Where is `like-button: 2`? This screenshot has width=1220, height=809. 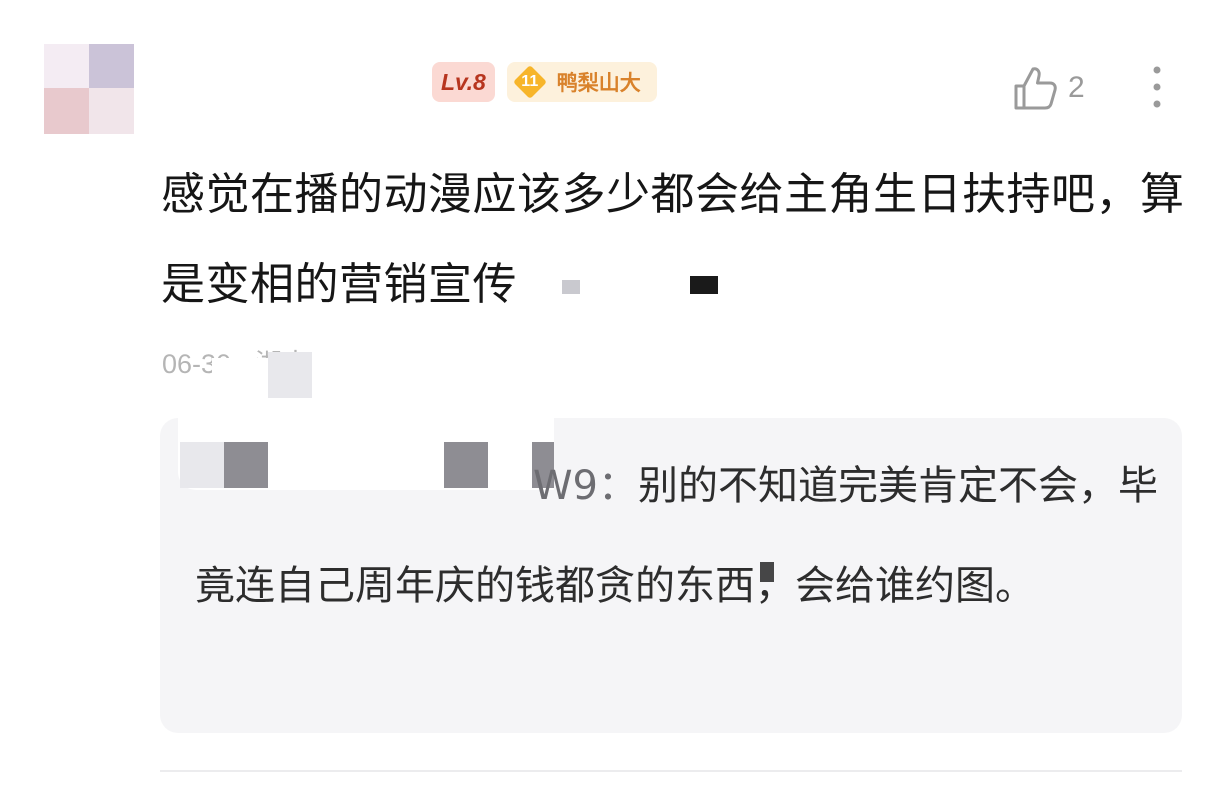 like-button: 2 is located at coordinates (1048, 88).